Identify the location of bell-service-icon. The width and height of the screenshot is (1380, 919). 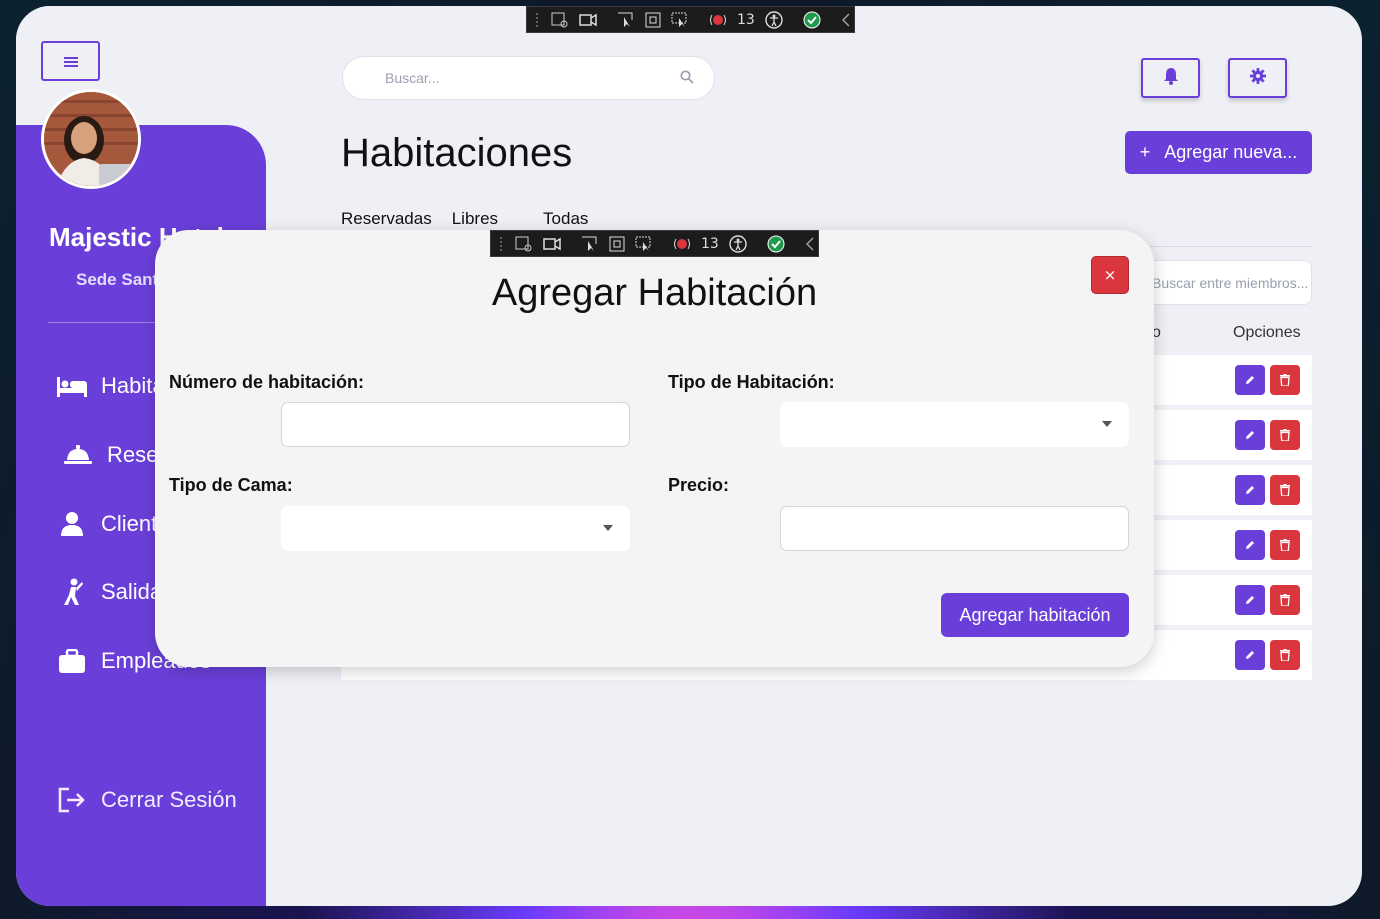
(78, 455).